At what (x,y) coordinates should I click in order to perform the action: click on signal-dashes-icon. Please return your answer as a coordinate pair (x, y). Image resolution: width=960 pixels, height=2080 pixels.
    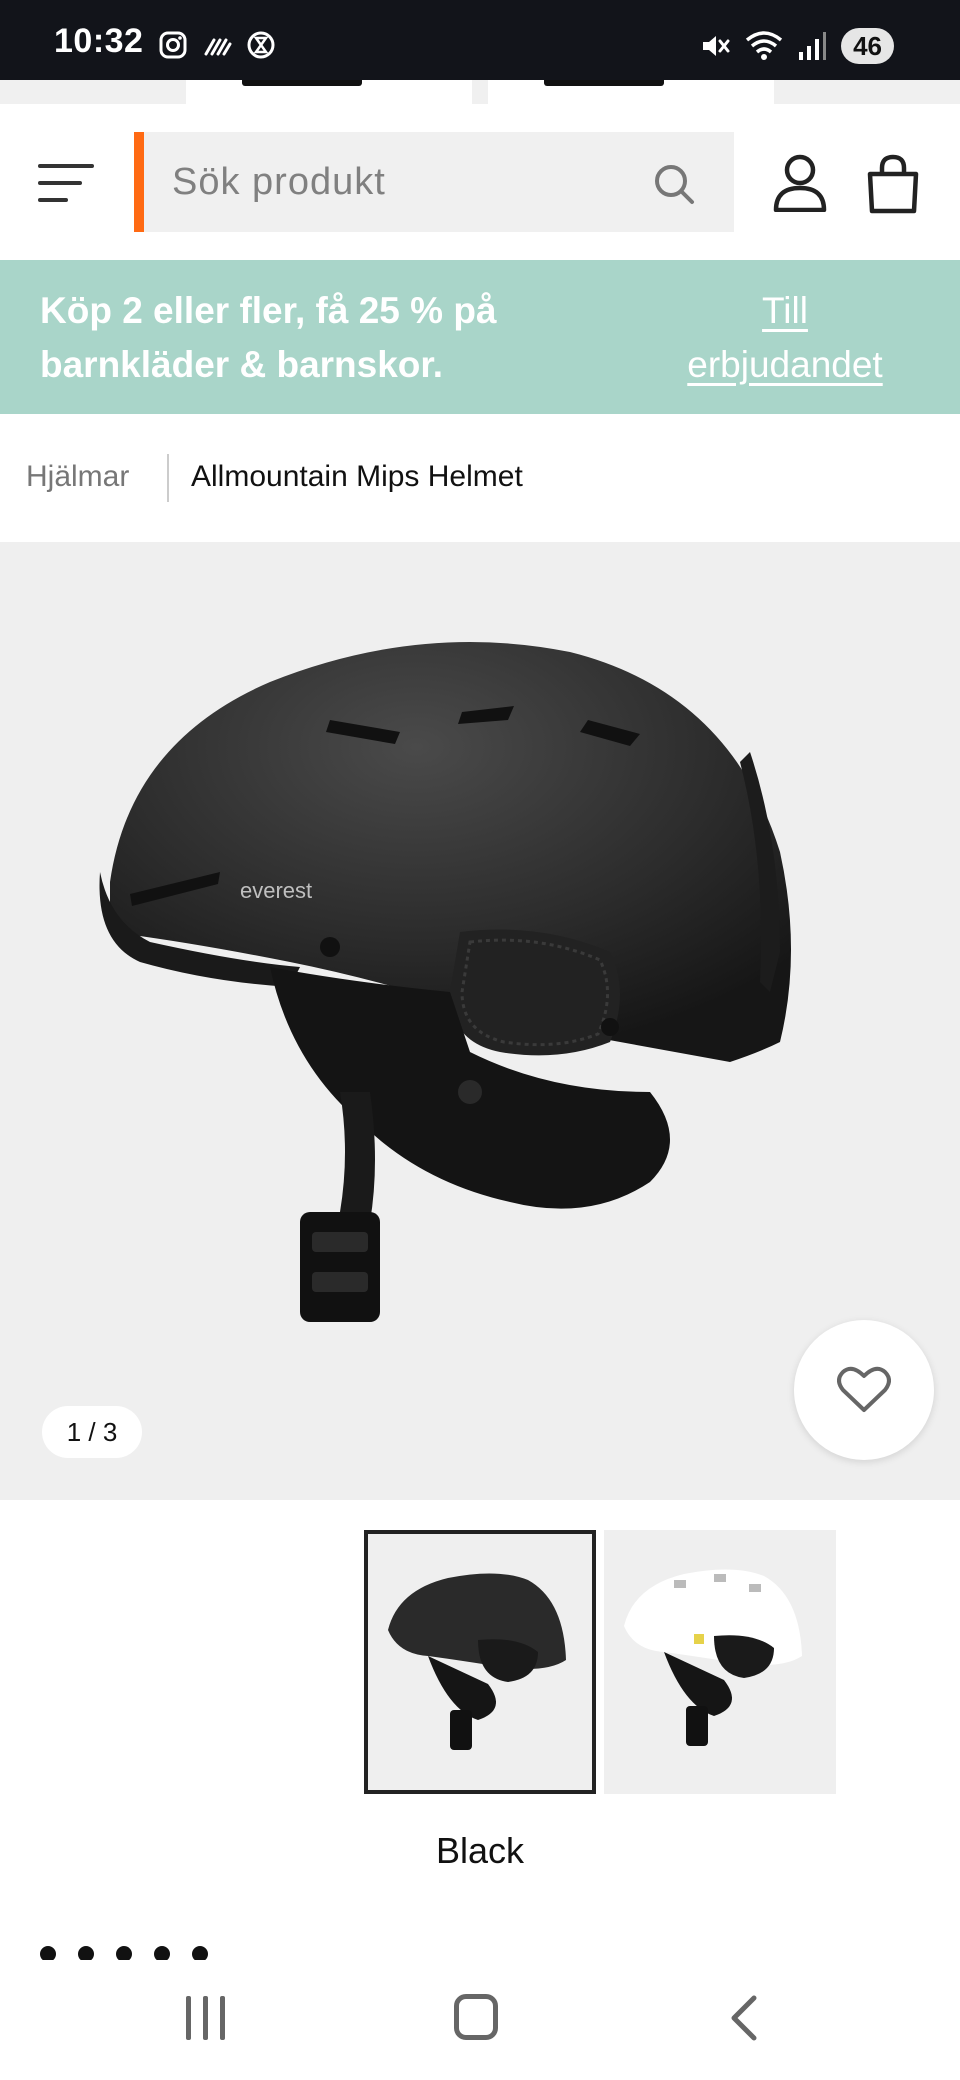
    Looking at the image, I should click on (218, 47).